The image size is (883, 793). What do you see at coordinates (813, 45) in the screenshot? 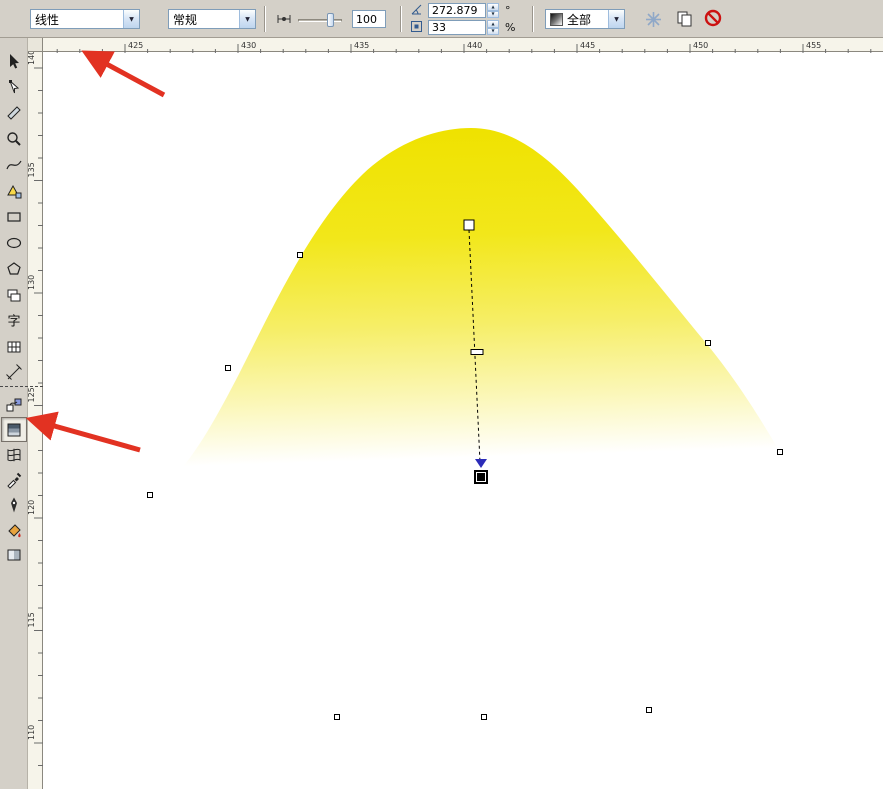
I see `svg-text: 455` at bounding box center [813, 45].